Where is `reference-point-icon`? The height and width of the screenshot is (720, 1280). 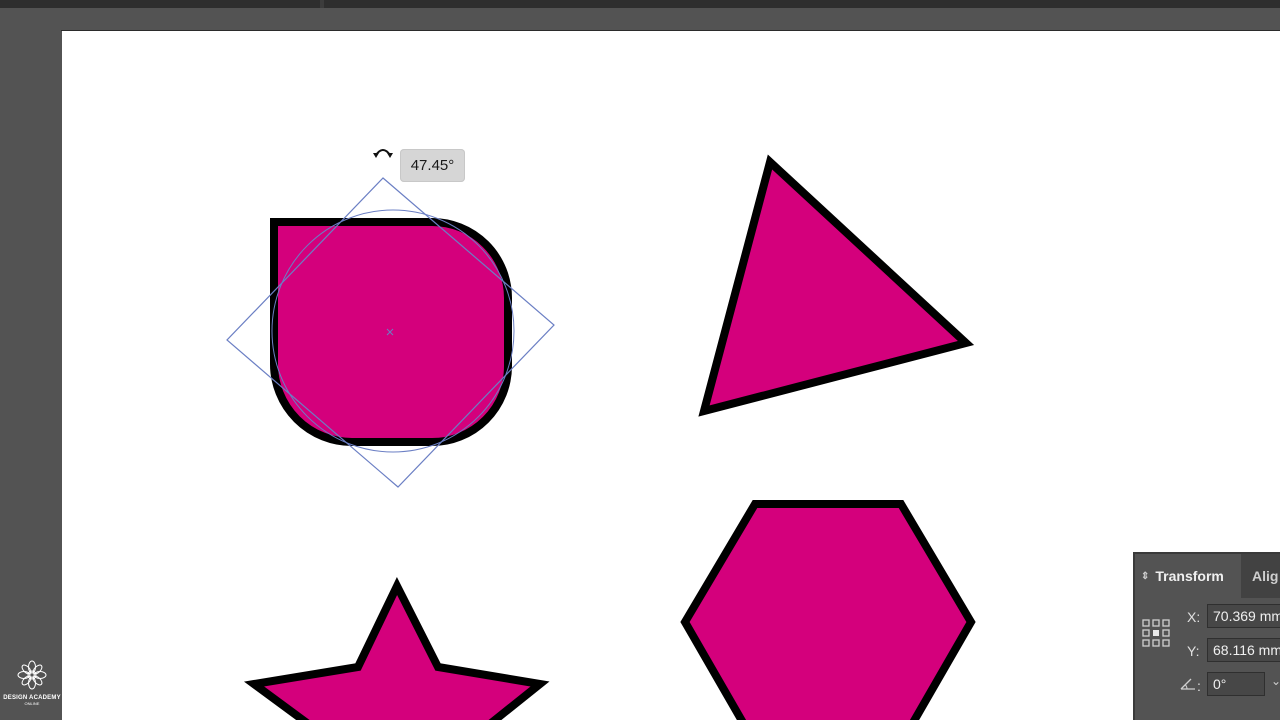 reference-point-icon is located at coordinates (1156, 633).